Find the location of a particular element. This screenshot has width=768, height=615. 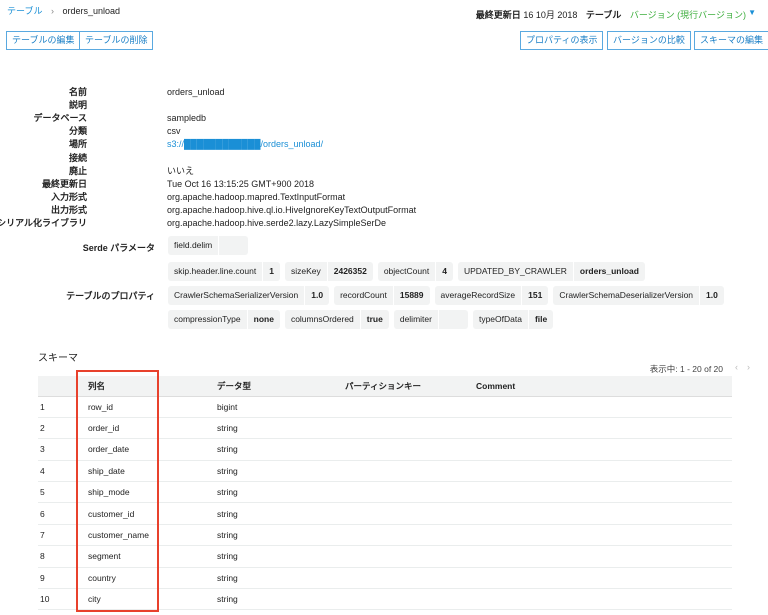

detail-row: 最終更新日 Tue Oct 16 13:15:25 GMT+900 2018 is located at coordinates (350, 184).